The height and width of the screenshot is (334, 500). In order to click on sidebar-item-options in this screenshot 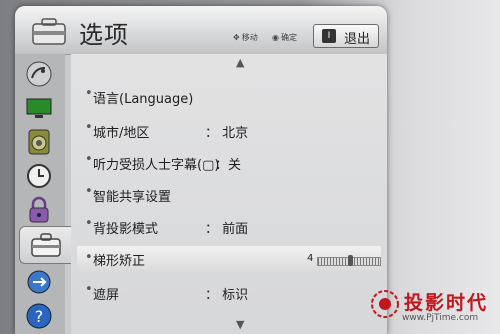, I will do `click(45, 245)`.